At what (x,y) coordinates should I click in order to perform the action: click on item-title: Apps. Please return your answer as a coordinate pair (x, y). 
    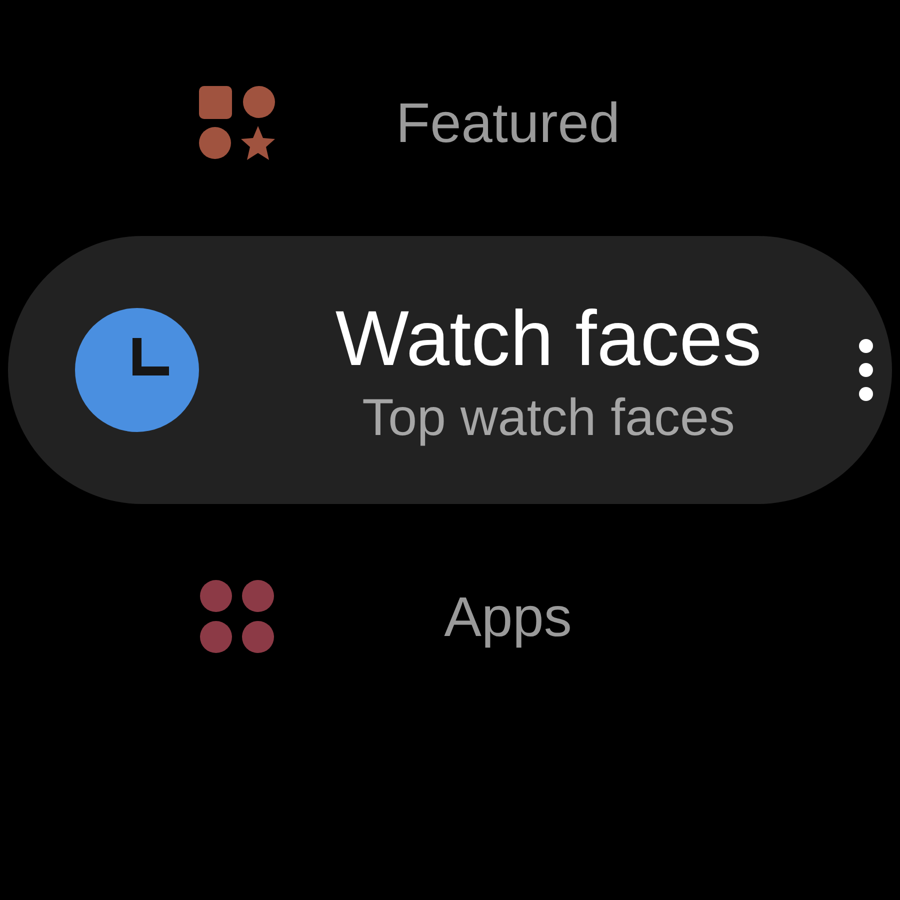
    Looking at the image, I should click on (508, 617).